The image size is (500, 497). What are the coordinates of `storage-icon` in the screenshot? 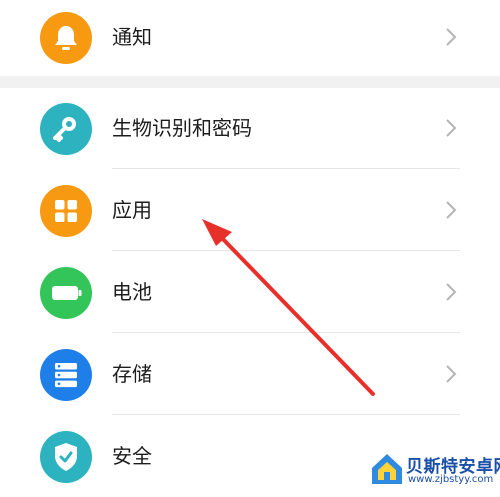 It's located at (66, 375).